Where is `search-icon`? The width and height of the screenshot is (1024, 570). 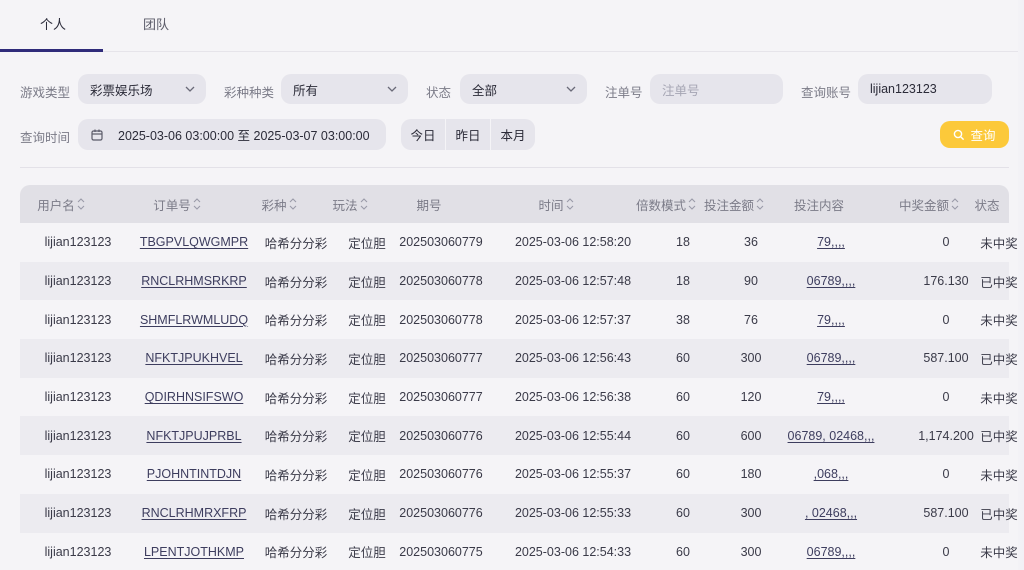
search-icon is located at coordinates (959, 134).